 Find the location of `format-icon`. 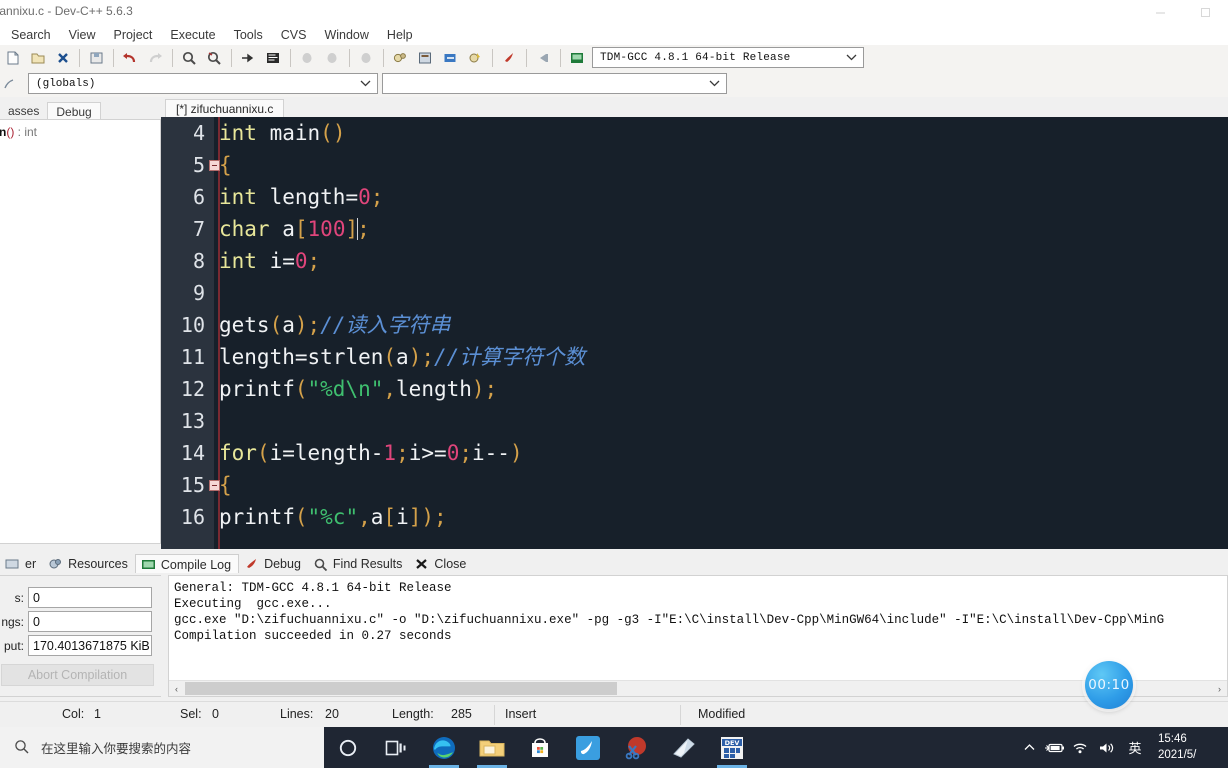

format-icon is located at coordinates (273, 58).